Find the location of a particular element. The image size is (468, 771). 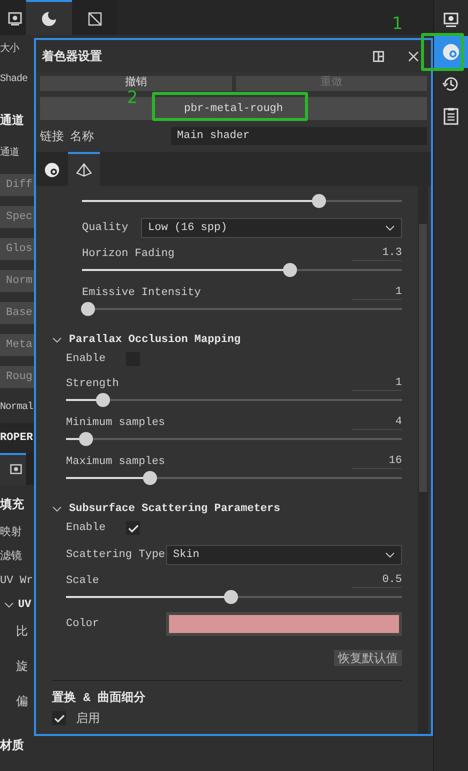

field-label: Minimum samples is located at coordinates (116, 423).